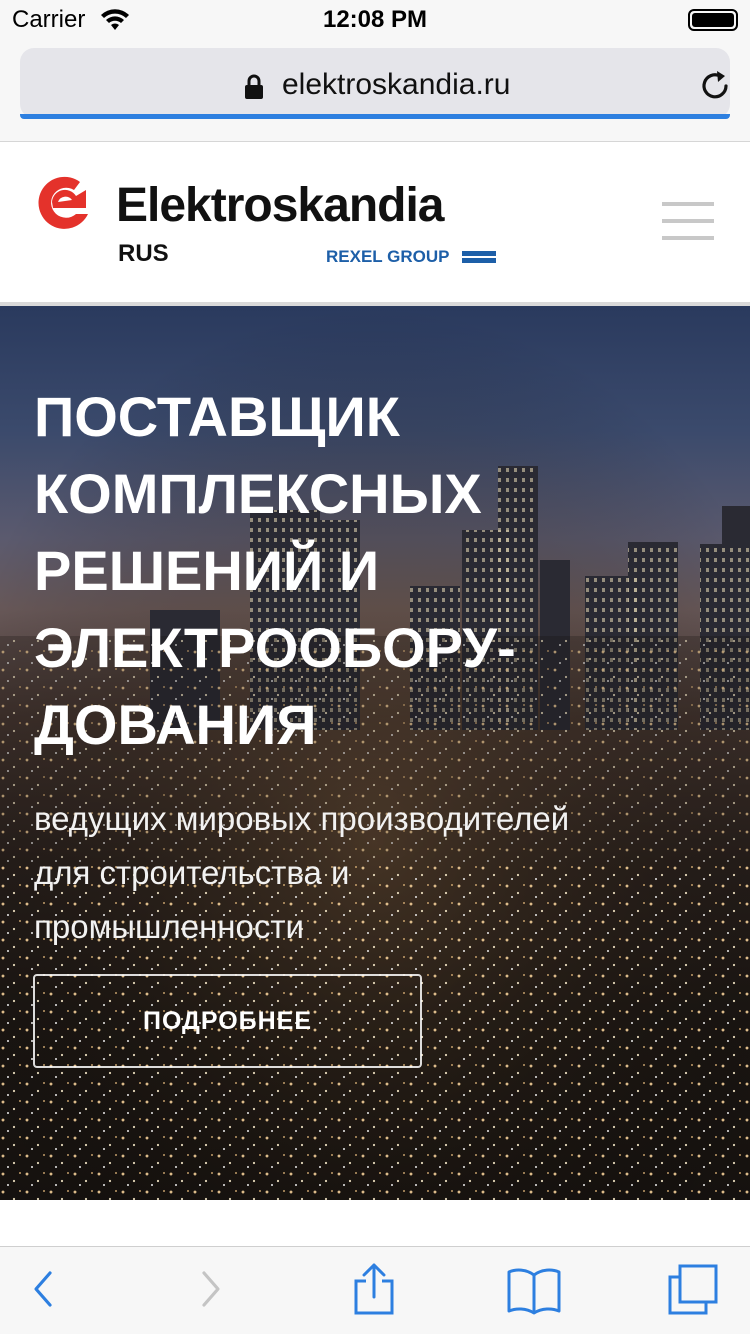 The height and width of the screenshot is (1334, 750). I want to click on reload-icon, so click(716, 86).